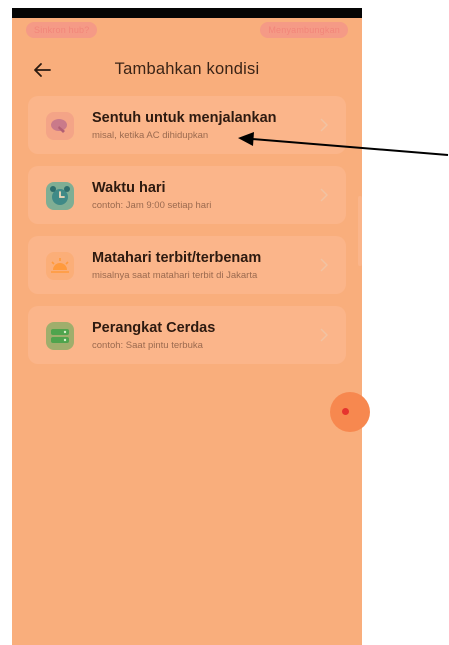 This screenshot has width=449, height=645. I want to click on page-title: Tambahkan kondisi, so click(187, 69).